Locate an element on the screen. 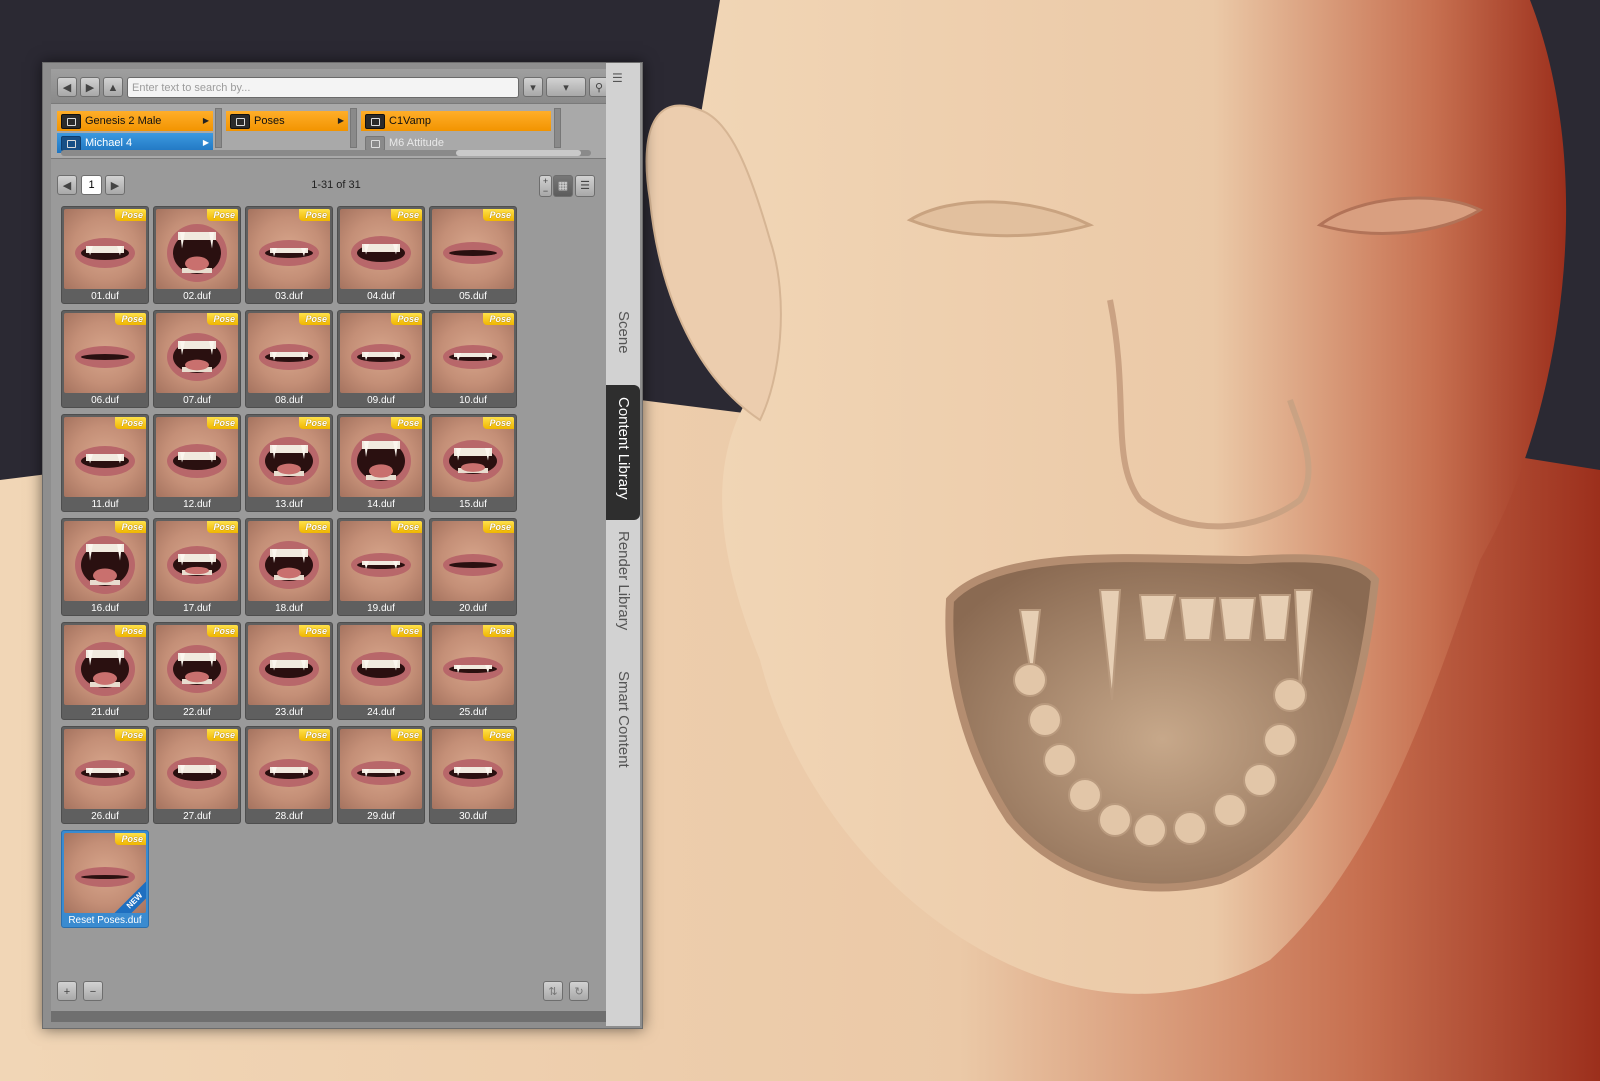 This screenshot has height=1081, width=1600. tab-content-library: Content Library is located at coordinates (623, 452).